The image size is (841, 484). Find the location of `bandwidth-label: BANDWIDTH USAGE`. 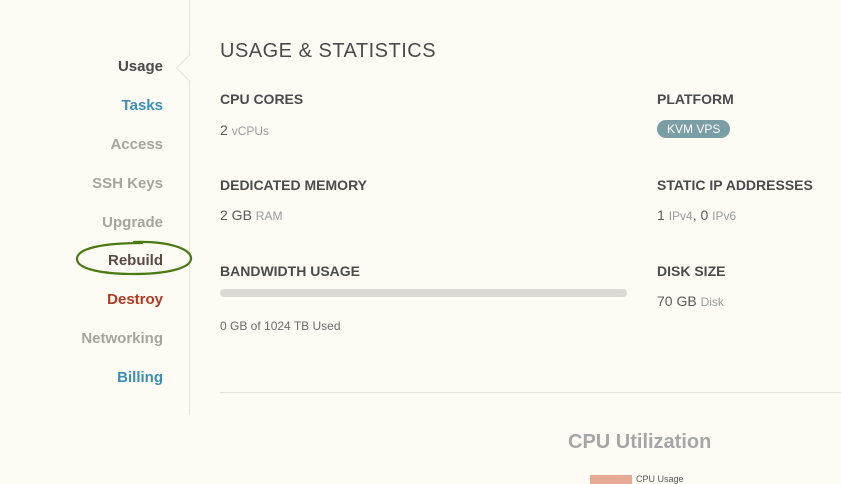

bandwidth-label: BANDWIDTH USAGE is located at coordinates (290, 271).